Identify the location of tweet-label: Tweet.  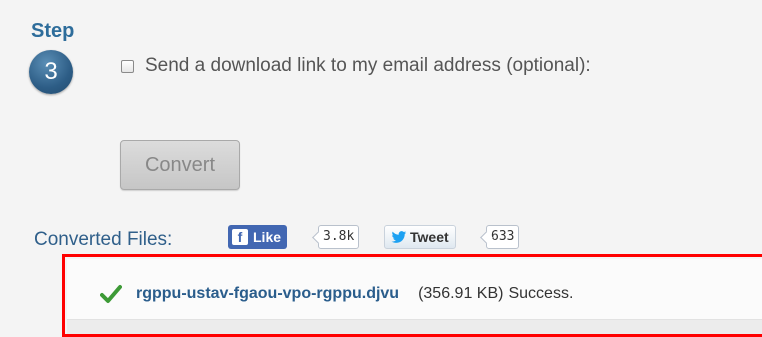
(429, 237).